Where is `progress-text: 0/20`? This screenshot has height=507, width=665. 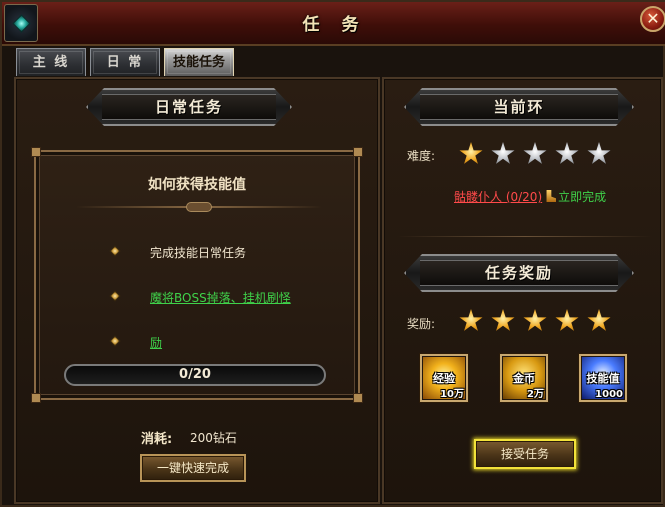
progress-text: 0/20 is located at coordinates (195, 374).